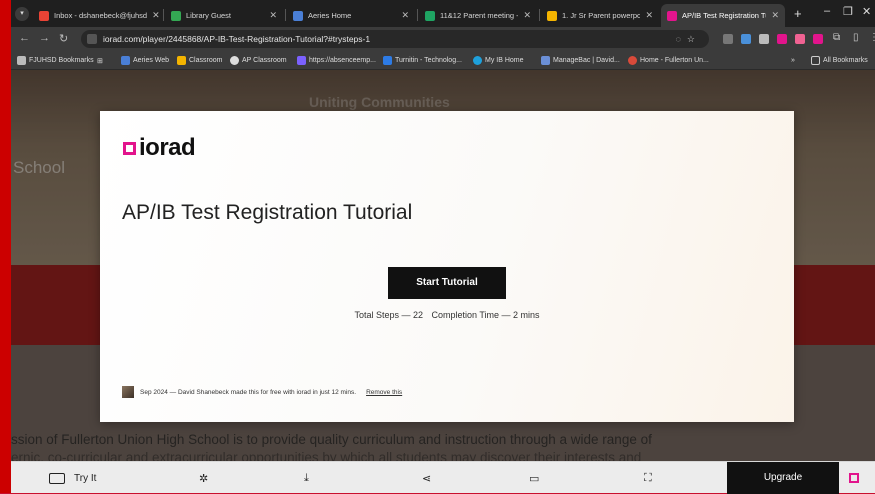  Describe the element at coordinates (92, 39) in the screenshot. I see `site-info-icon` at that location.